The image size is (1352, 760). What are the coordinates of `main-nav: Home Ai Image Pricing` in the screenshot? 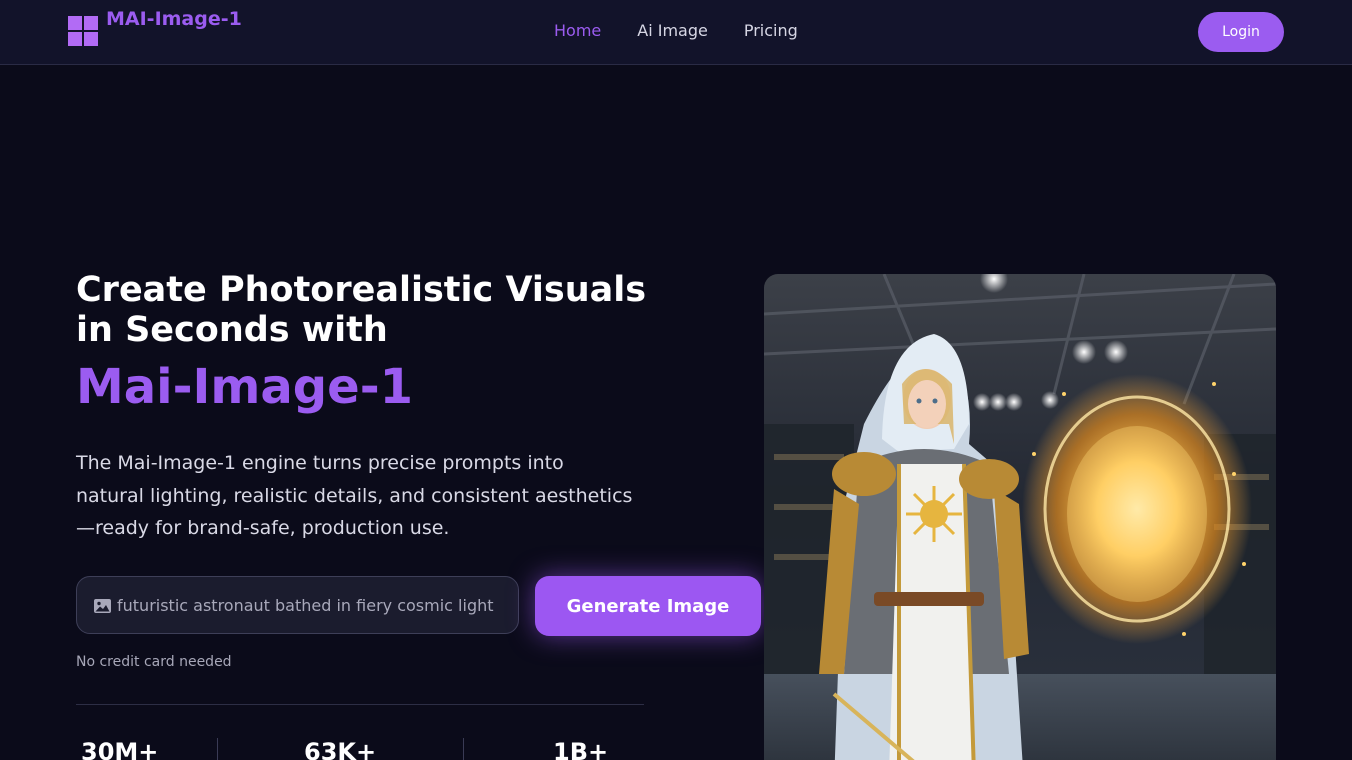 It's located at (694, 31).